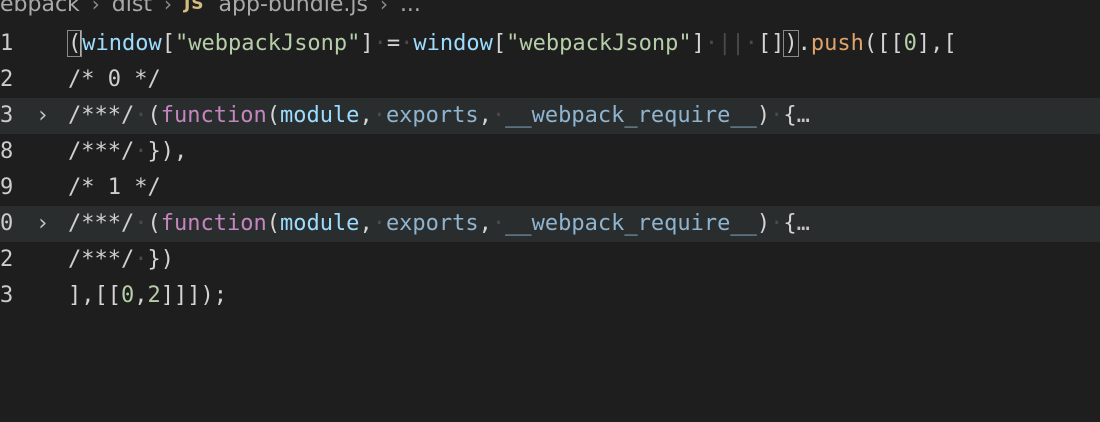 The width and height of the screenshot is (1100, 422). What do you see at coordinates (40, 8) in the screenshot?
I see `breadcrumb-folder-webpack: ebpack` at bounding box center [40, 8].